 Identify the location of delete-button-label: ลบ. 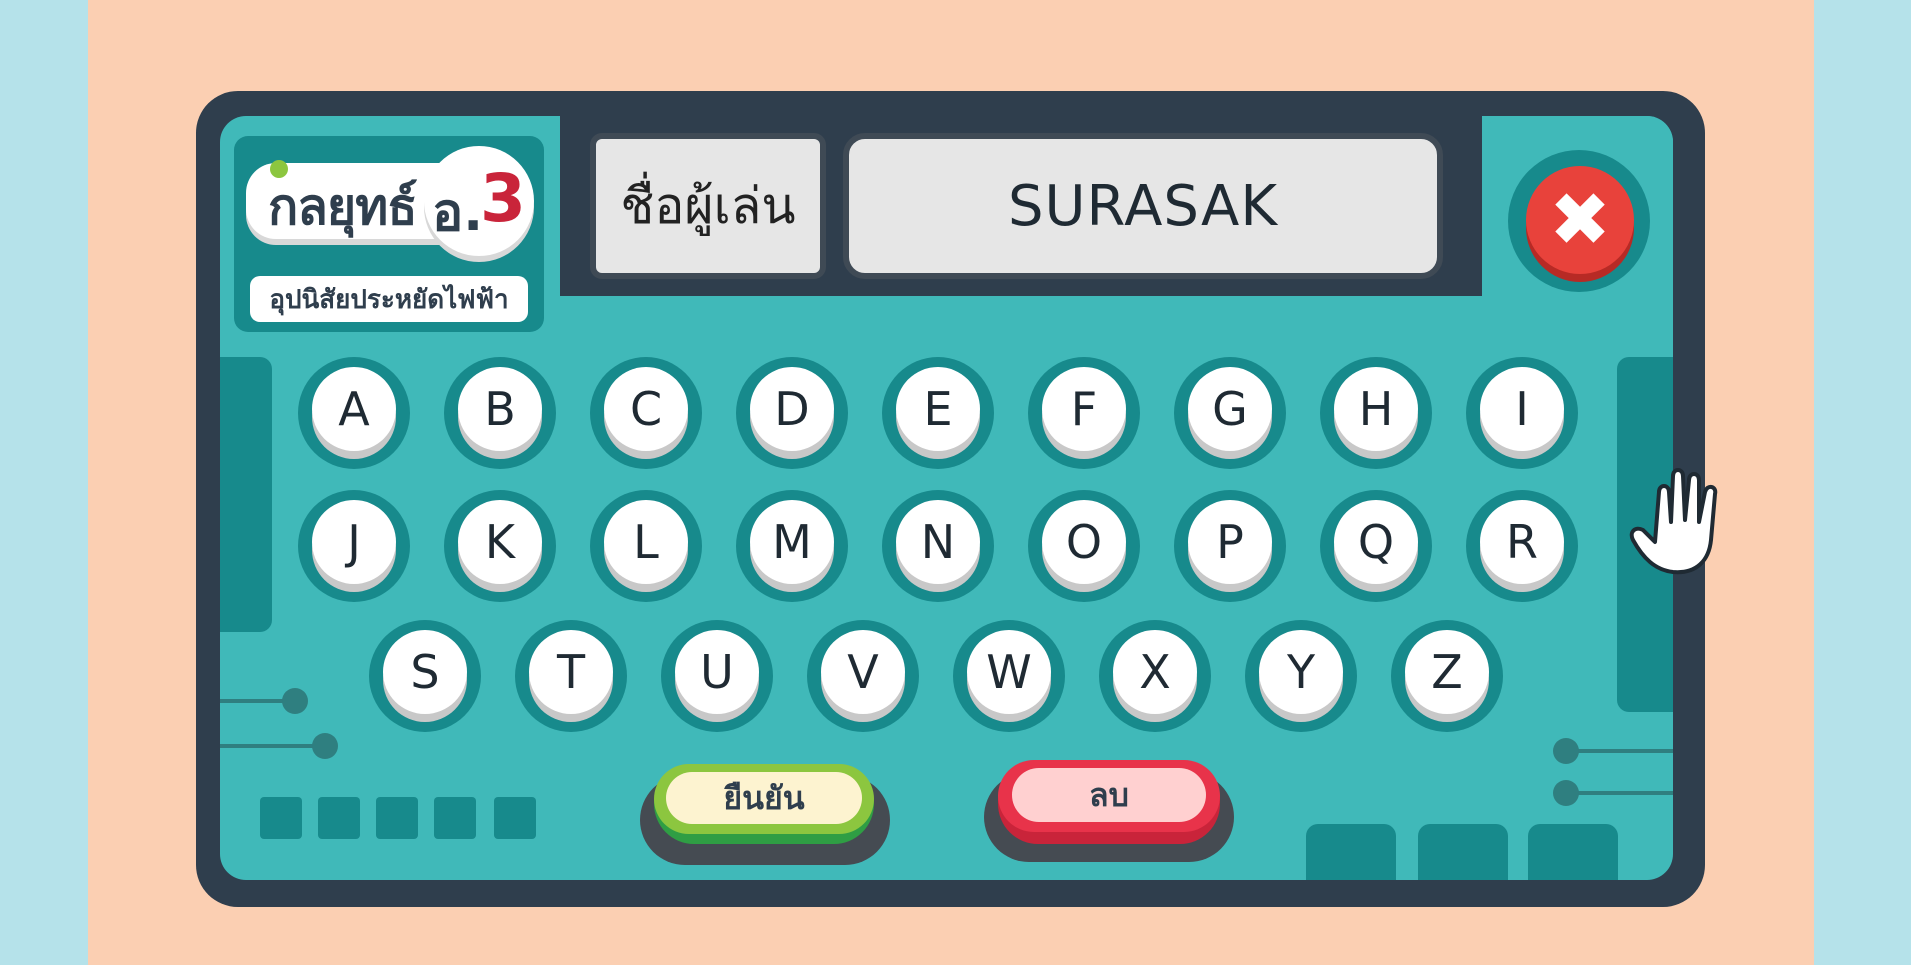
(1109, 795).